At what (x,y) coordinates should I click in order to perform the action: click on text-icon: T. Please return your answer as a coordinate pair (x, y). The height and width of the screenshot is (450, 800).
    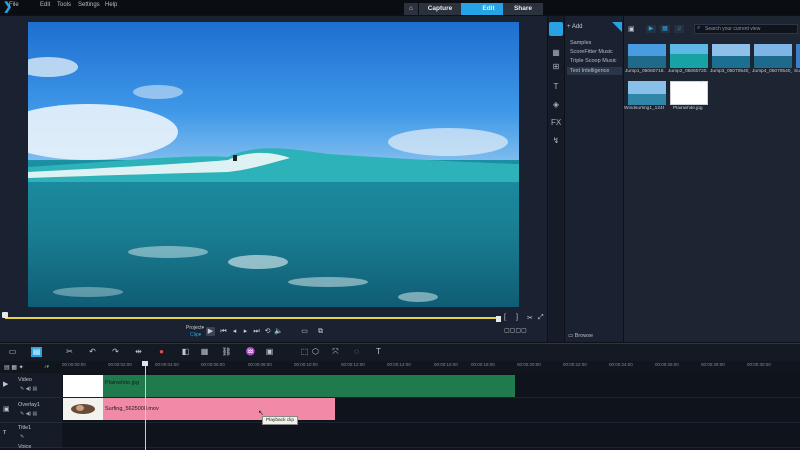
    Looking at the image, I should click on (378, 352).